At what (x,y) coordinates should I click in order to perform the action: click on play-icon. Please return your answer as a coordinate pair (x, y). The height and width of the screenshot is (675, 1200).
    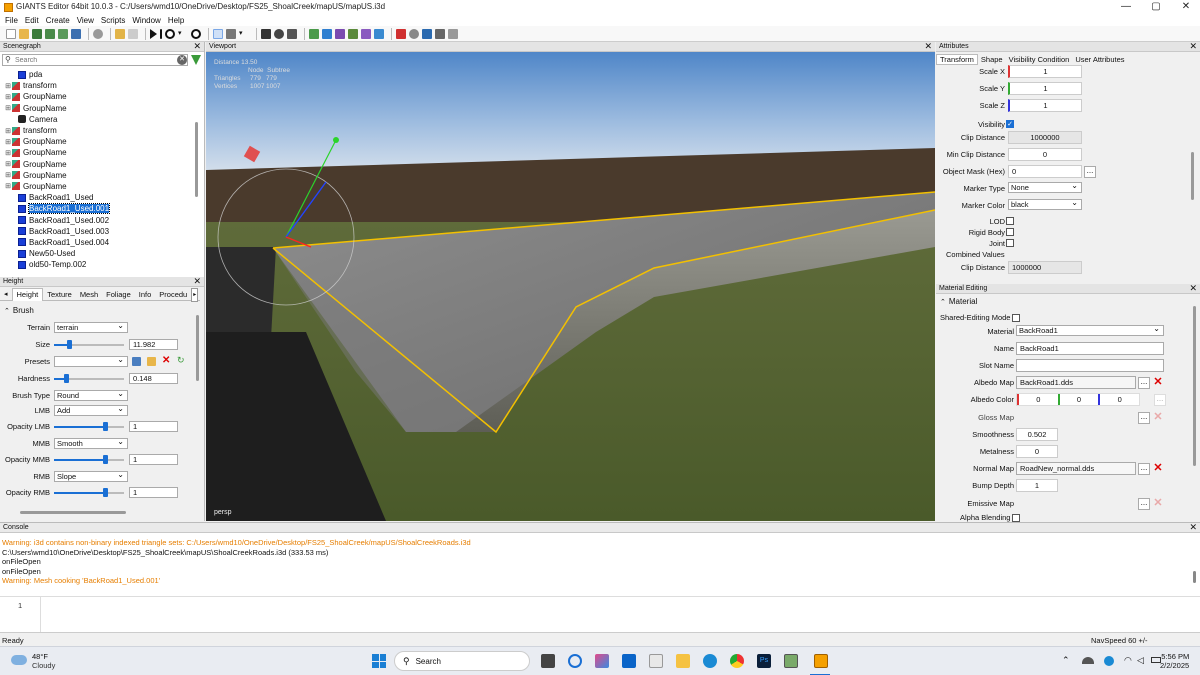
    Looking at the image, I should click on (153, 33).